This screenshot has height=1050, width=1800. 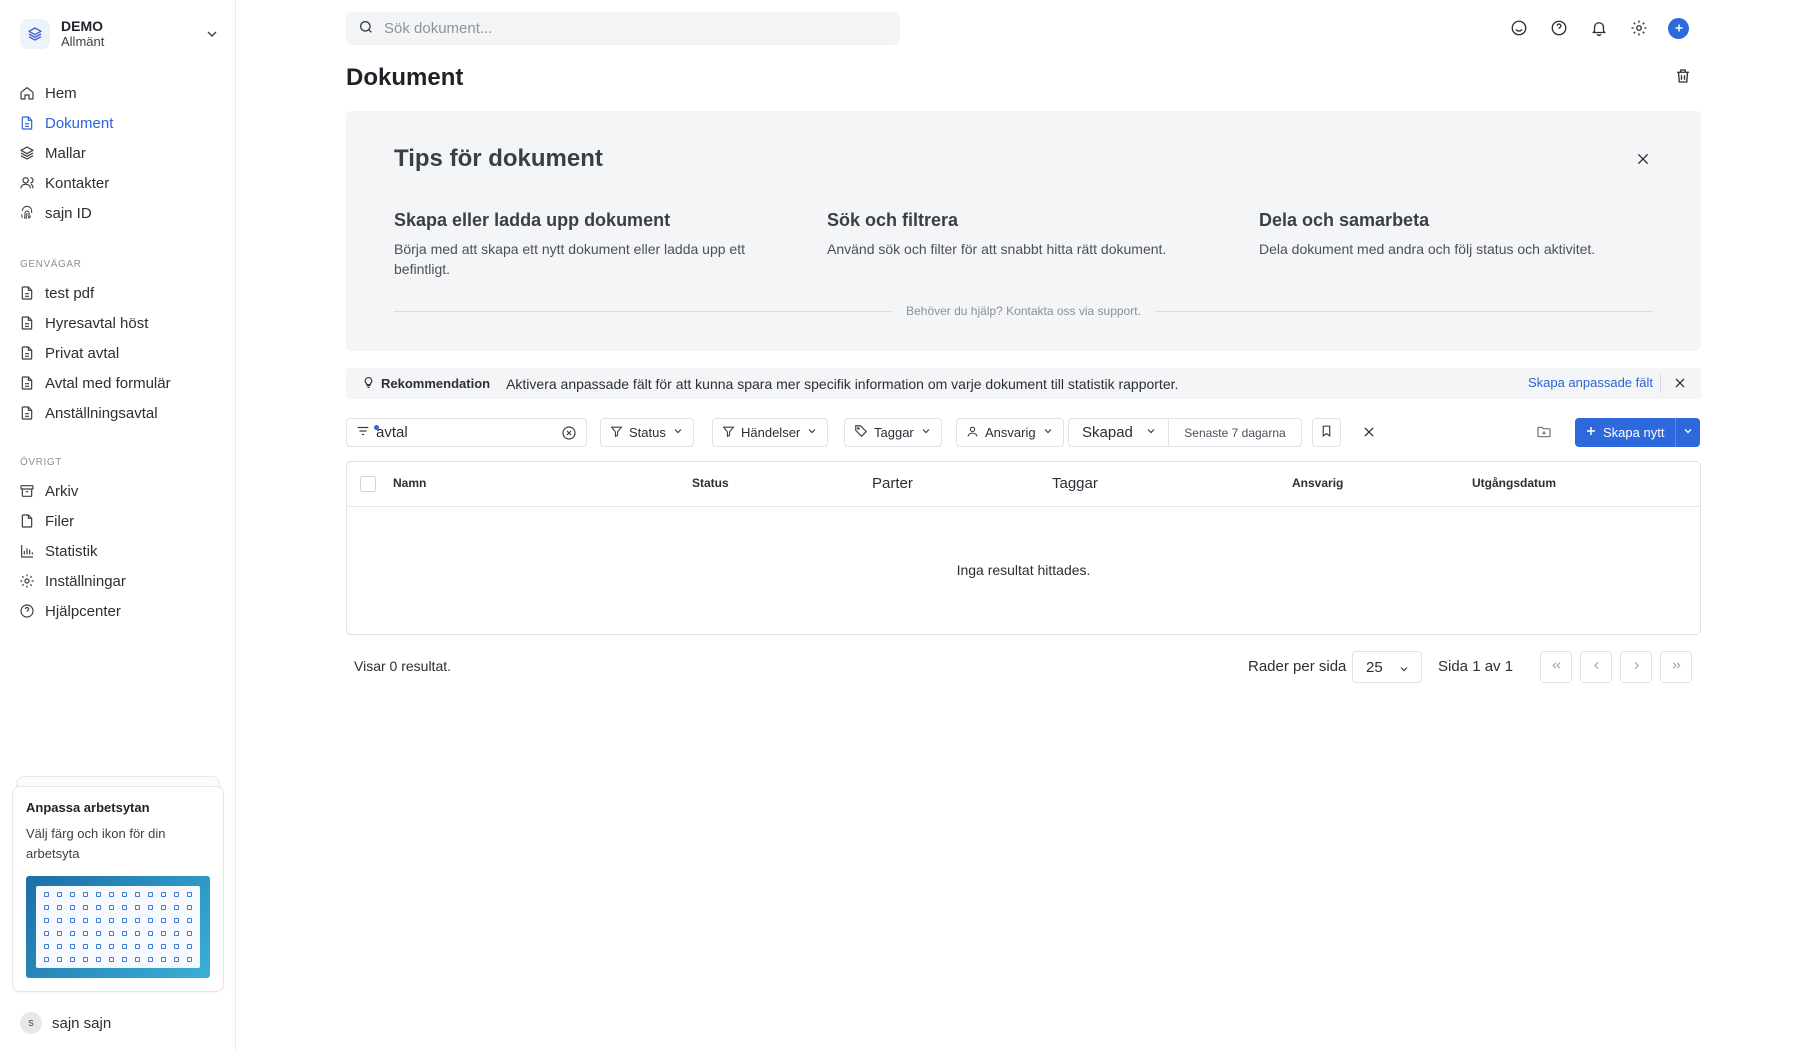 I want to click on create-new-button: Skapa nytt, so click(x=1625, y=432).